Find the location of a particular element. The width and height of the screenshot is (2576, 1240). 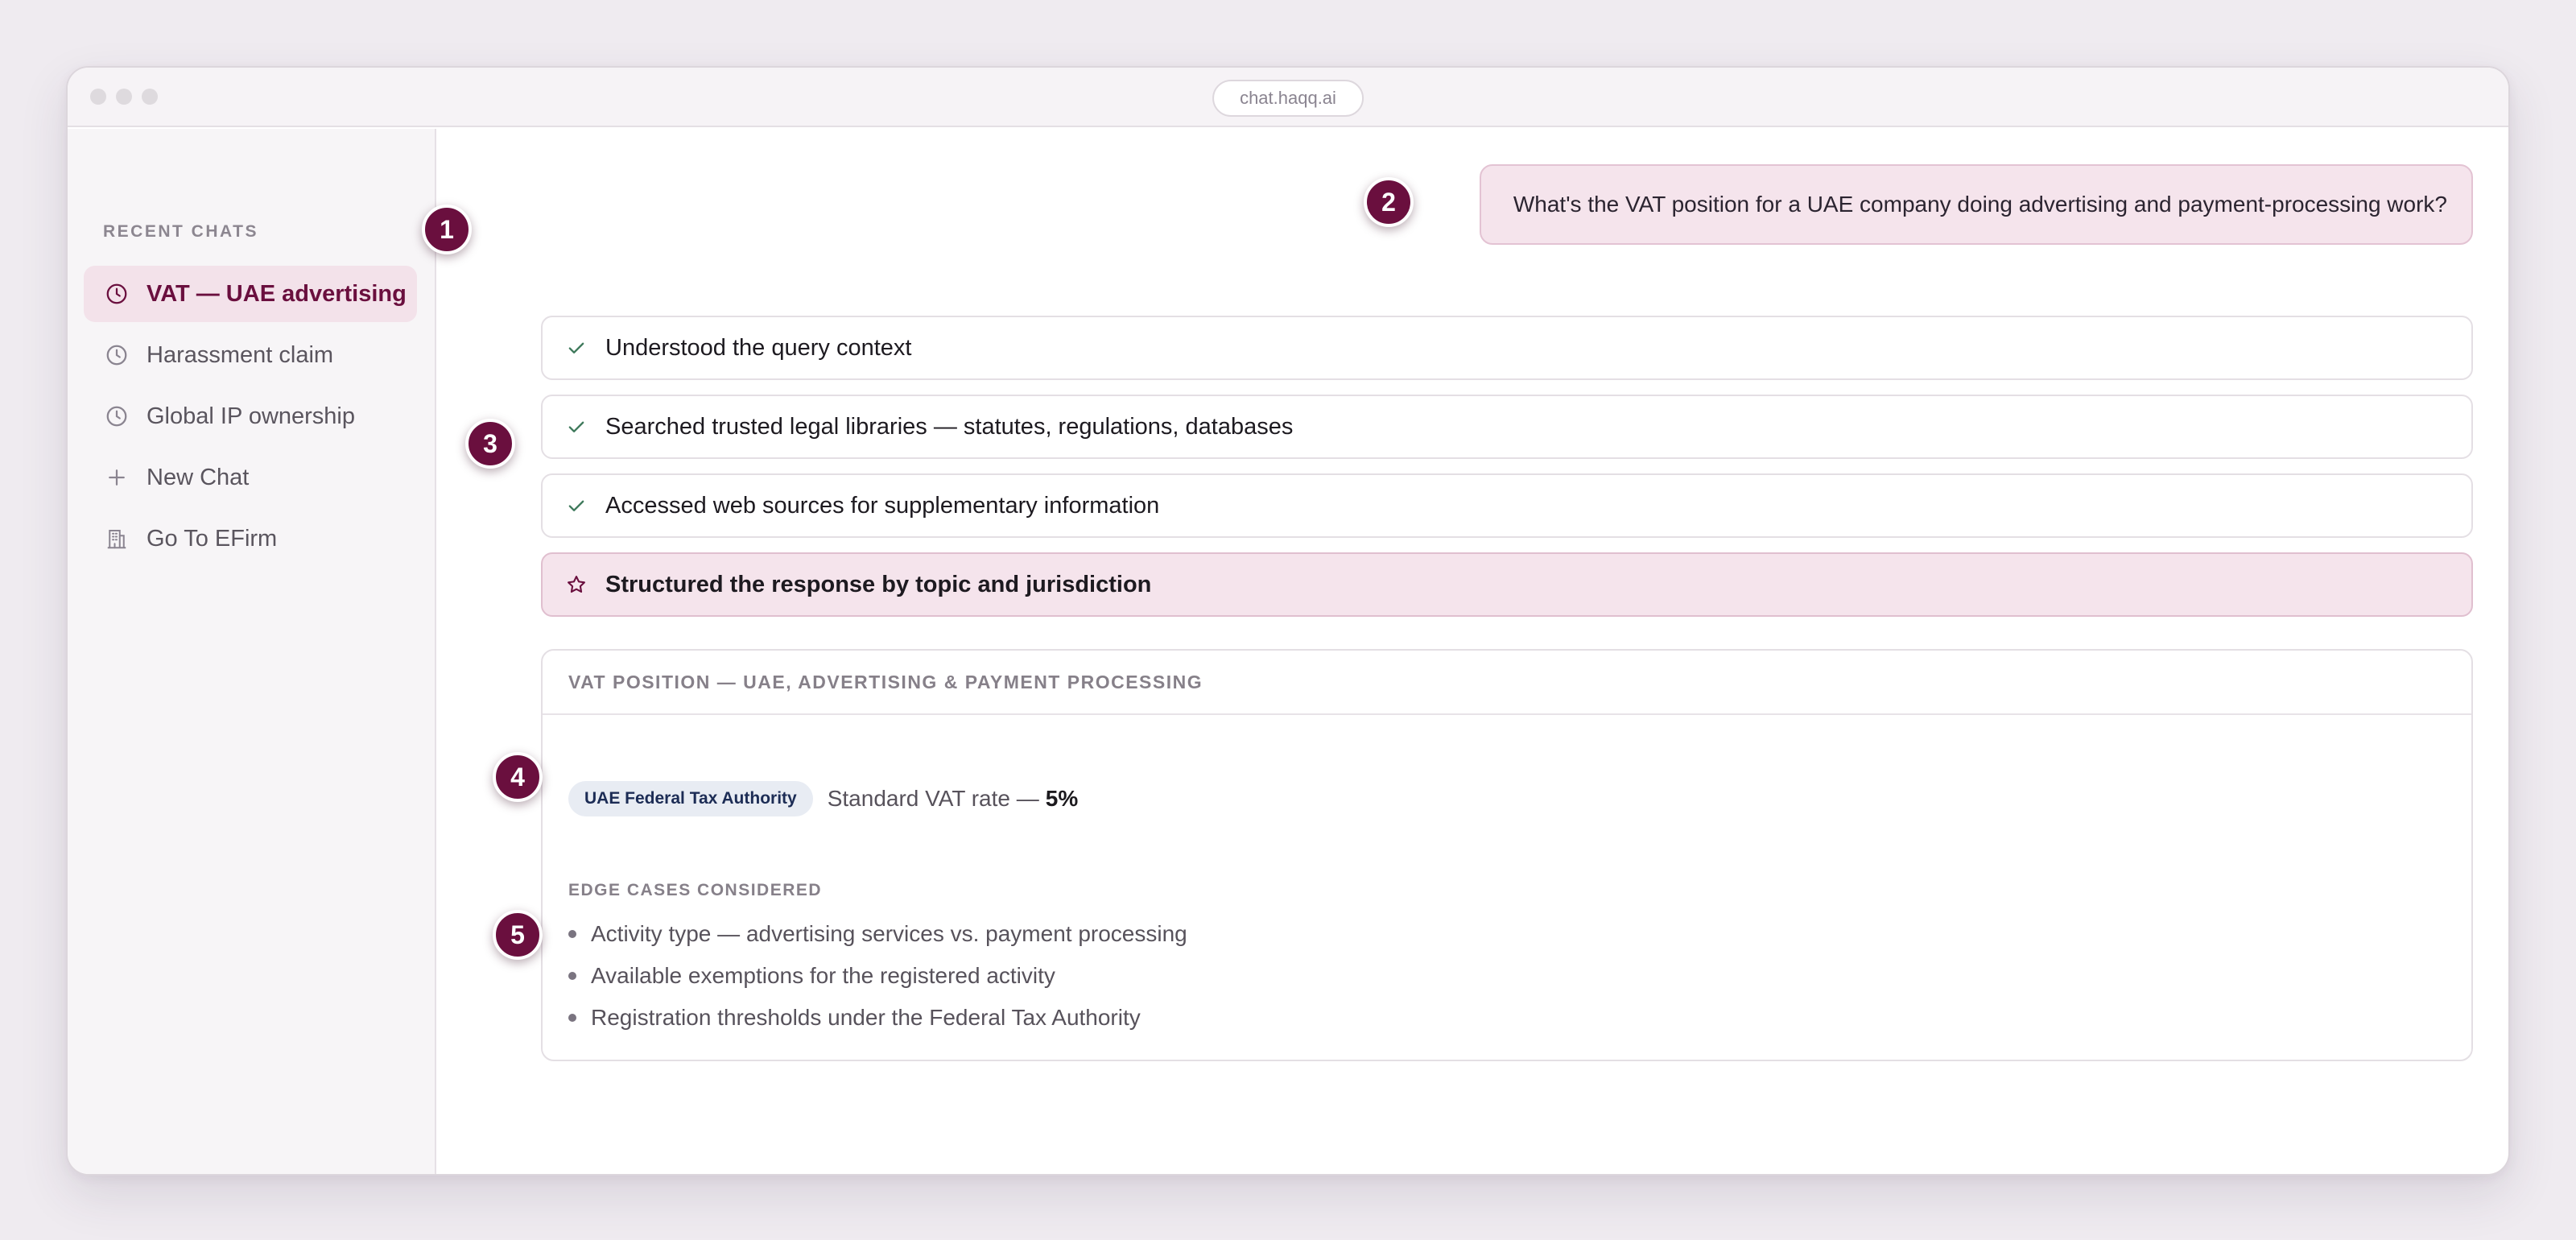

building-icon is located at coordinates (116, 538).